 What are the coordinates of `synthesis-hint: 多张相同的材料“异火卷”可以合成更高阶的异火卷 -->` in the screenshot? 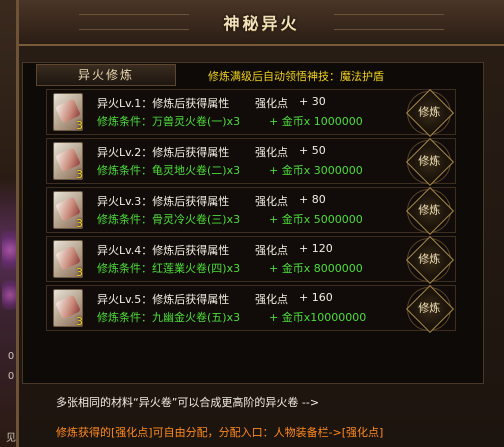 It's located at (188, 402).